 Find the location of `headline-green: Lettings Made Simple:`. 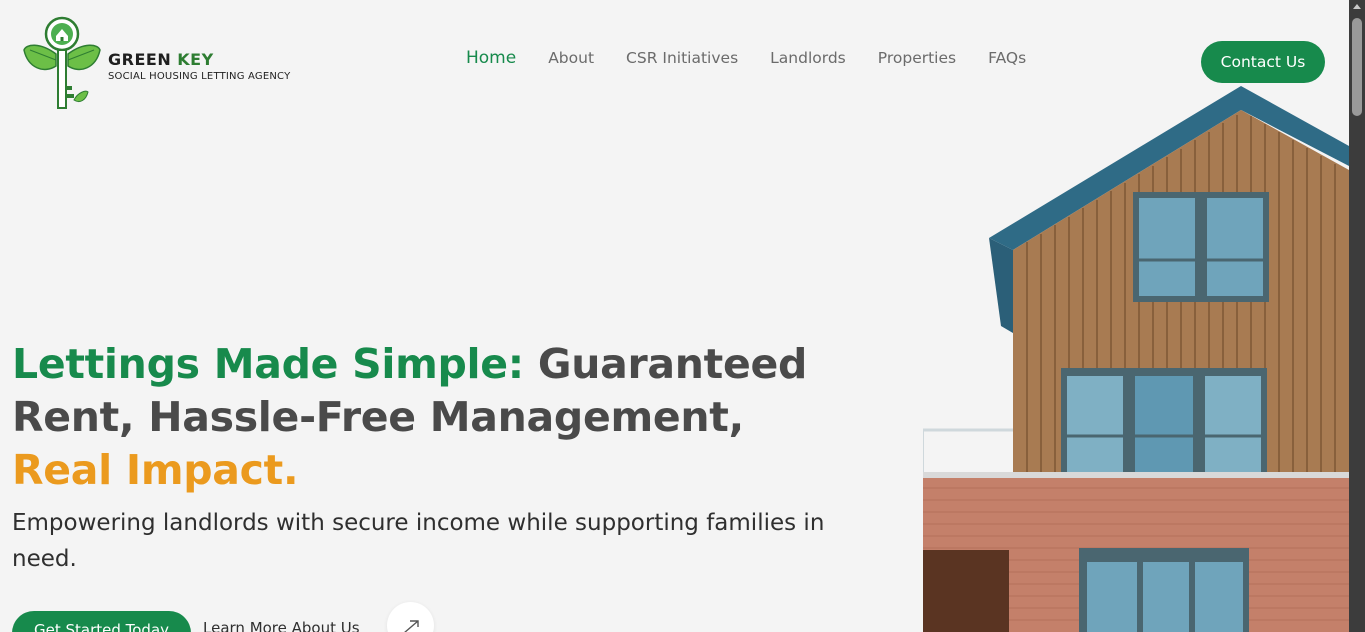

headline-green: Lettings Made Simple: is located at coordinates (268, 364).